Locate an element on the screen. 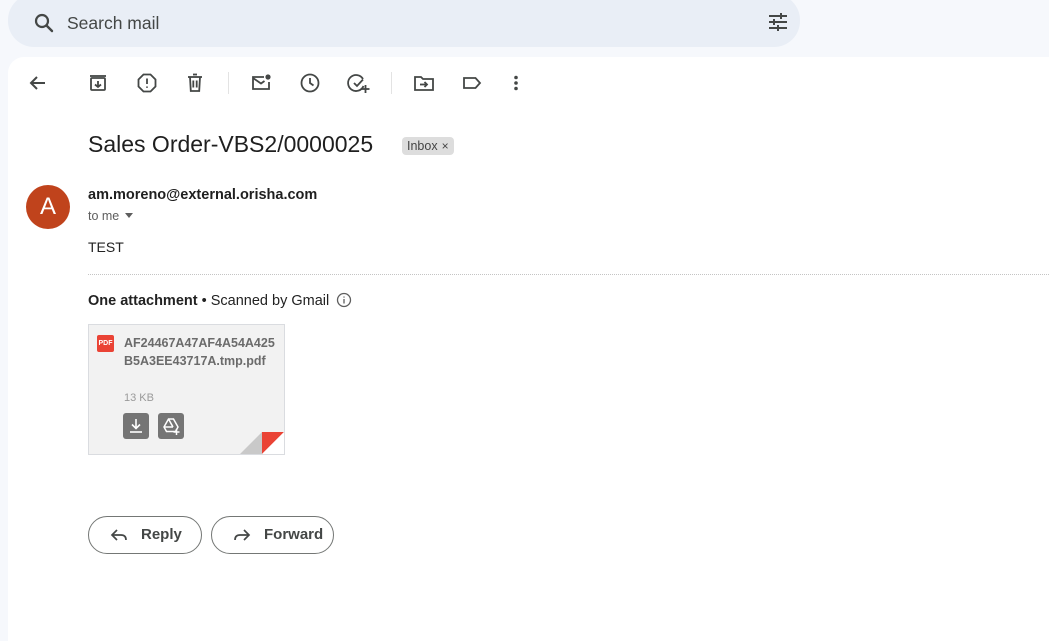  add-to-tasks-icon is located at coordinates (358, 83).